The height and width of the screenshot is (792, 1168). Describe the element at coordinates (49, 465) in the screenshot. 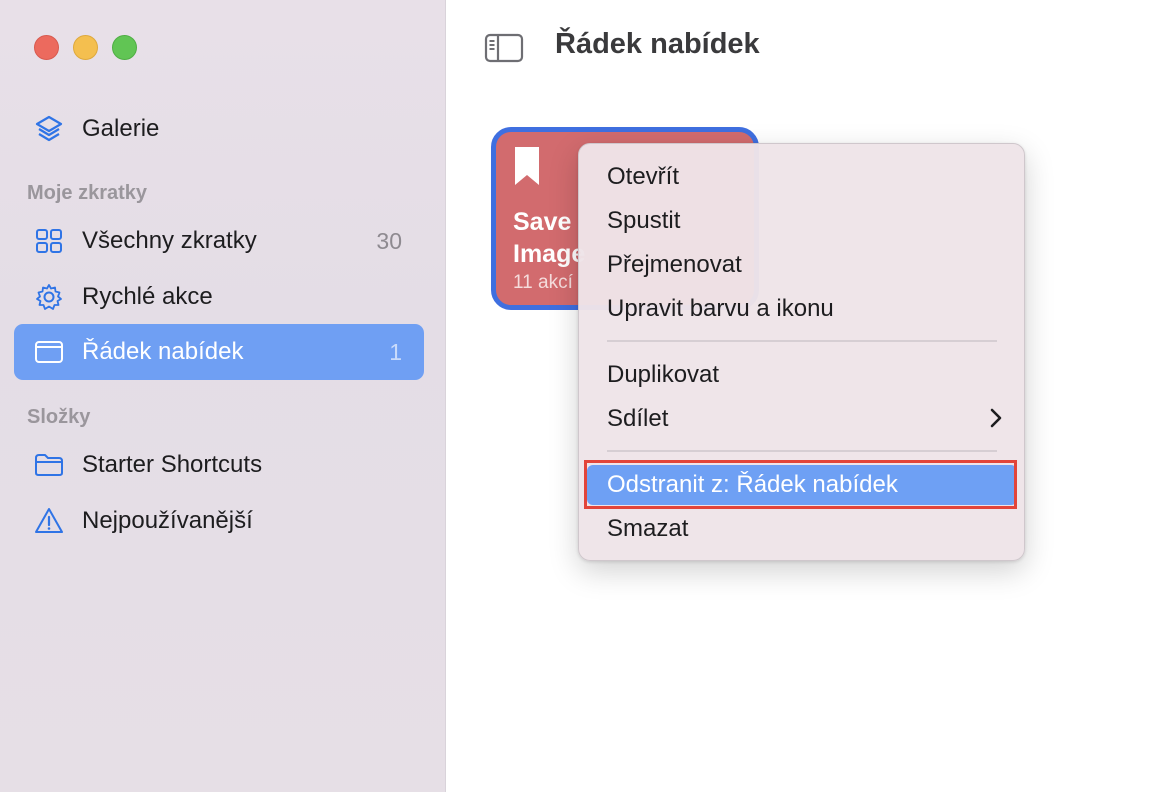

I see `folder-icon` at that location.